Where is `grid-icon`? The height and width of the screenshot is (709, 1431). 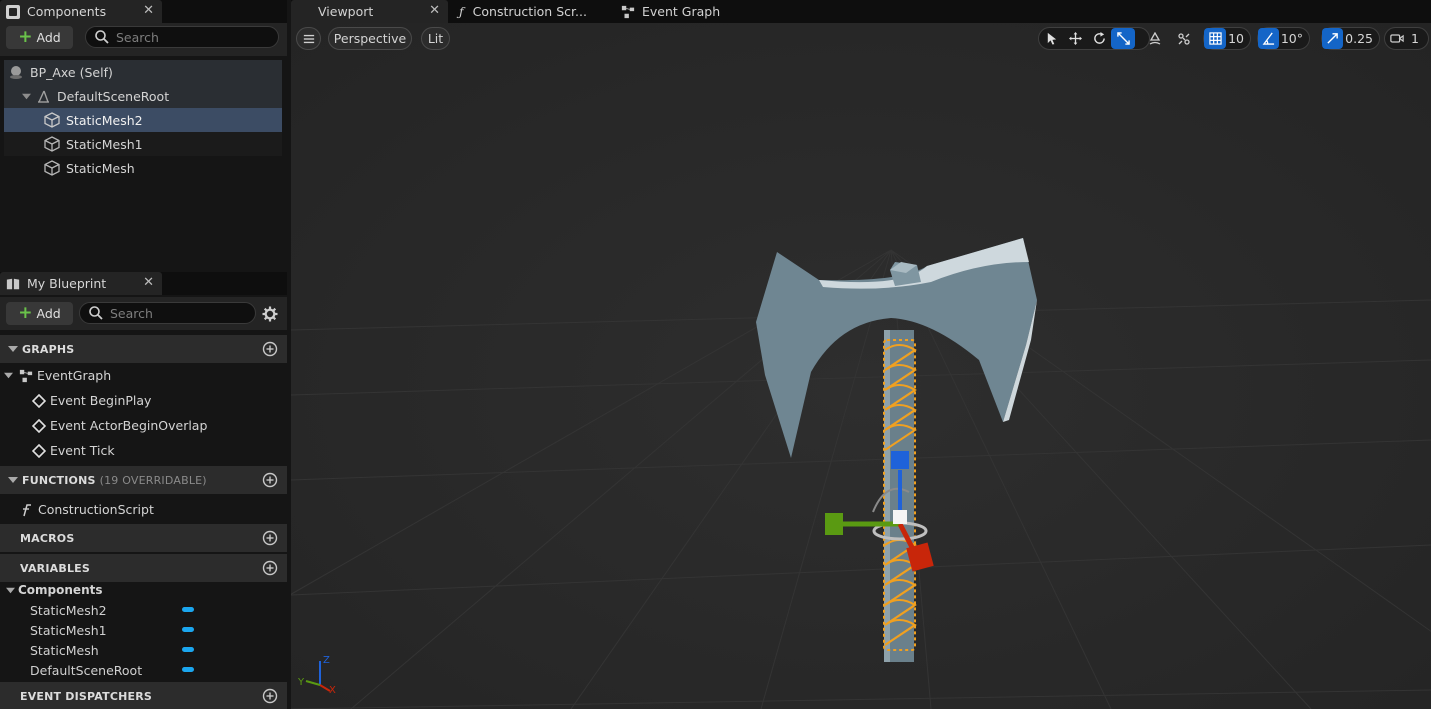
grid-icon is located at coordinates (1215, 38).